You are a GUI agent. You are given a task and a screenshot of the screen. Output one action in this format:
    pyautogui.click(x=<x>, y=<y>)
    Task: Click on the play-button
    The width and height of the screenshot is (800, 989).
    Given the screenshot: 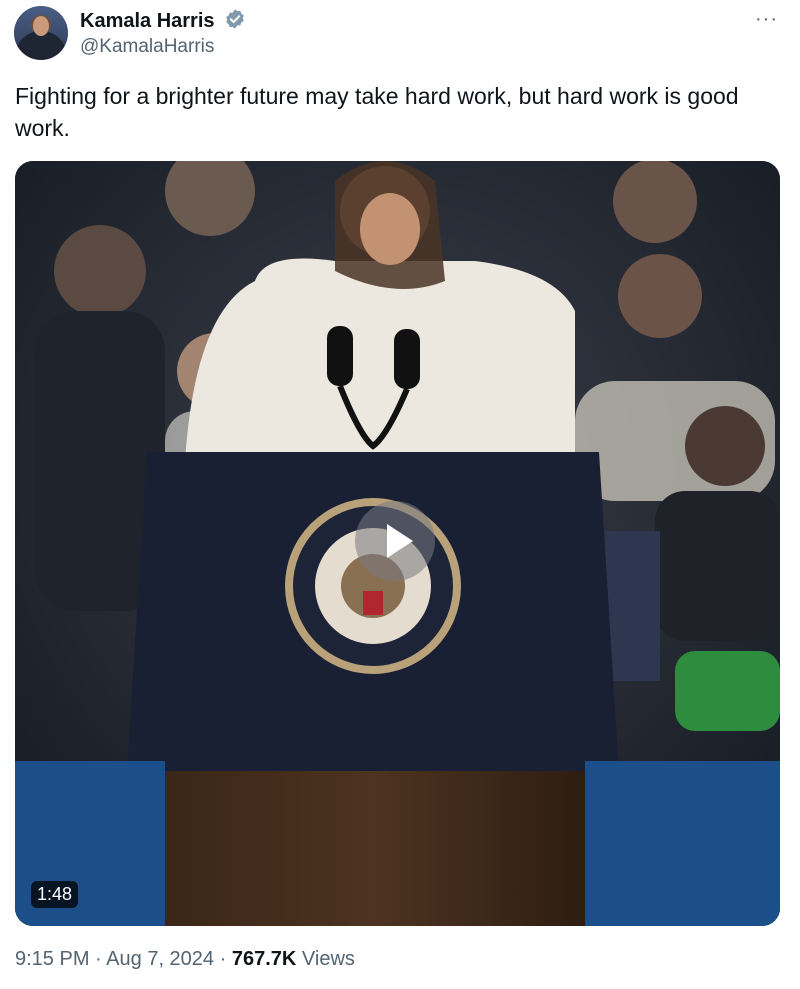 What is the action you would take?
    pyautogui.click(x=395, y=541)
    